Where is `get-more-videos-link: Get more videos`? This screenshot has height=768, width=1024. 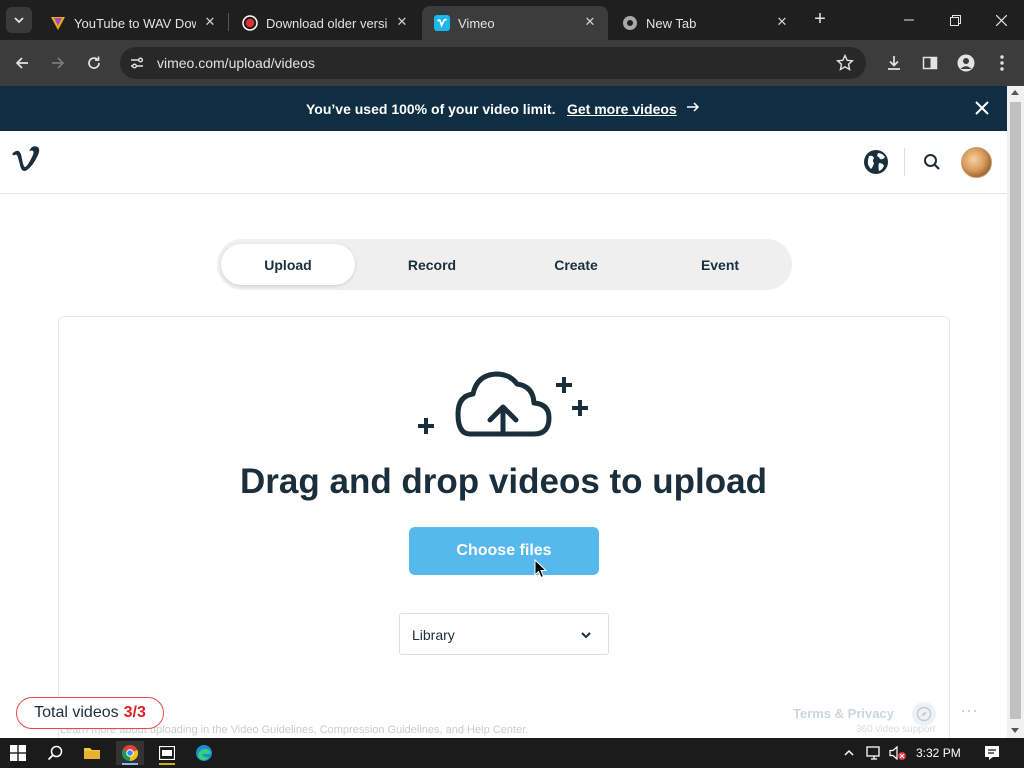
get-more-videos-link: Get more videos is located at coordinates (622, 109).